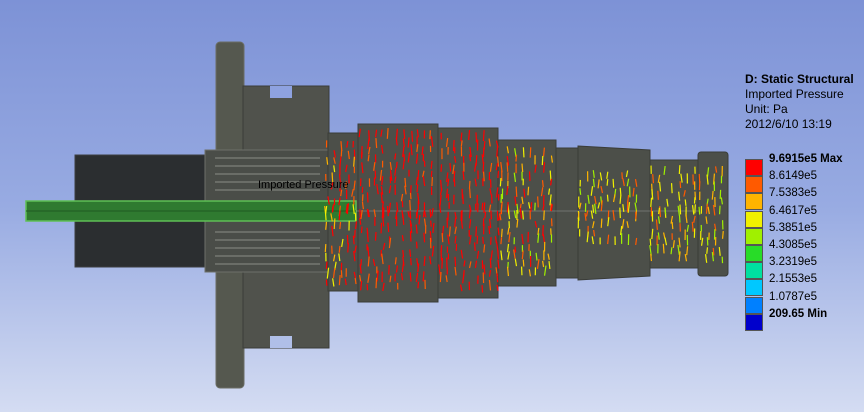 The image size is (864, 412). I want to click on imported-pressure-probe-label: Imported Pressure, so click(303, 185).